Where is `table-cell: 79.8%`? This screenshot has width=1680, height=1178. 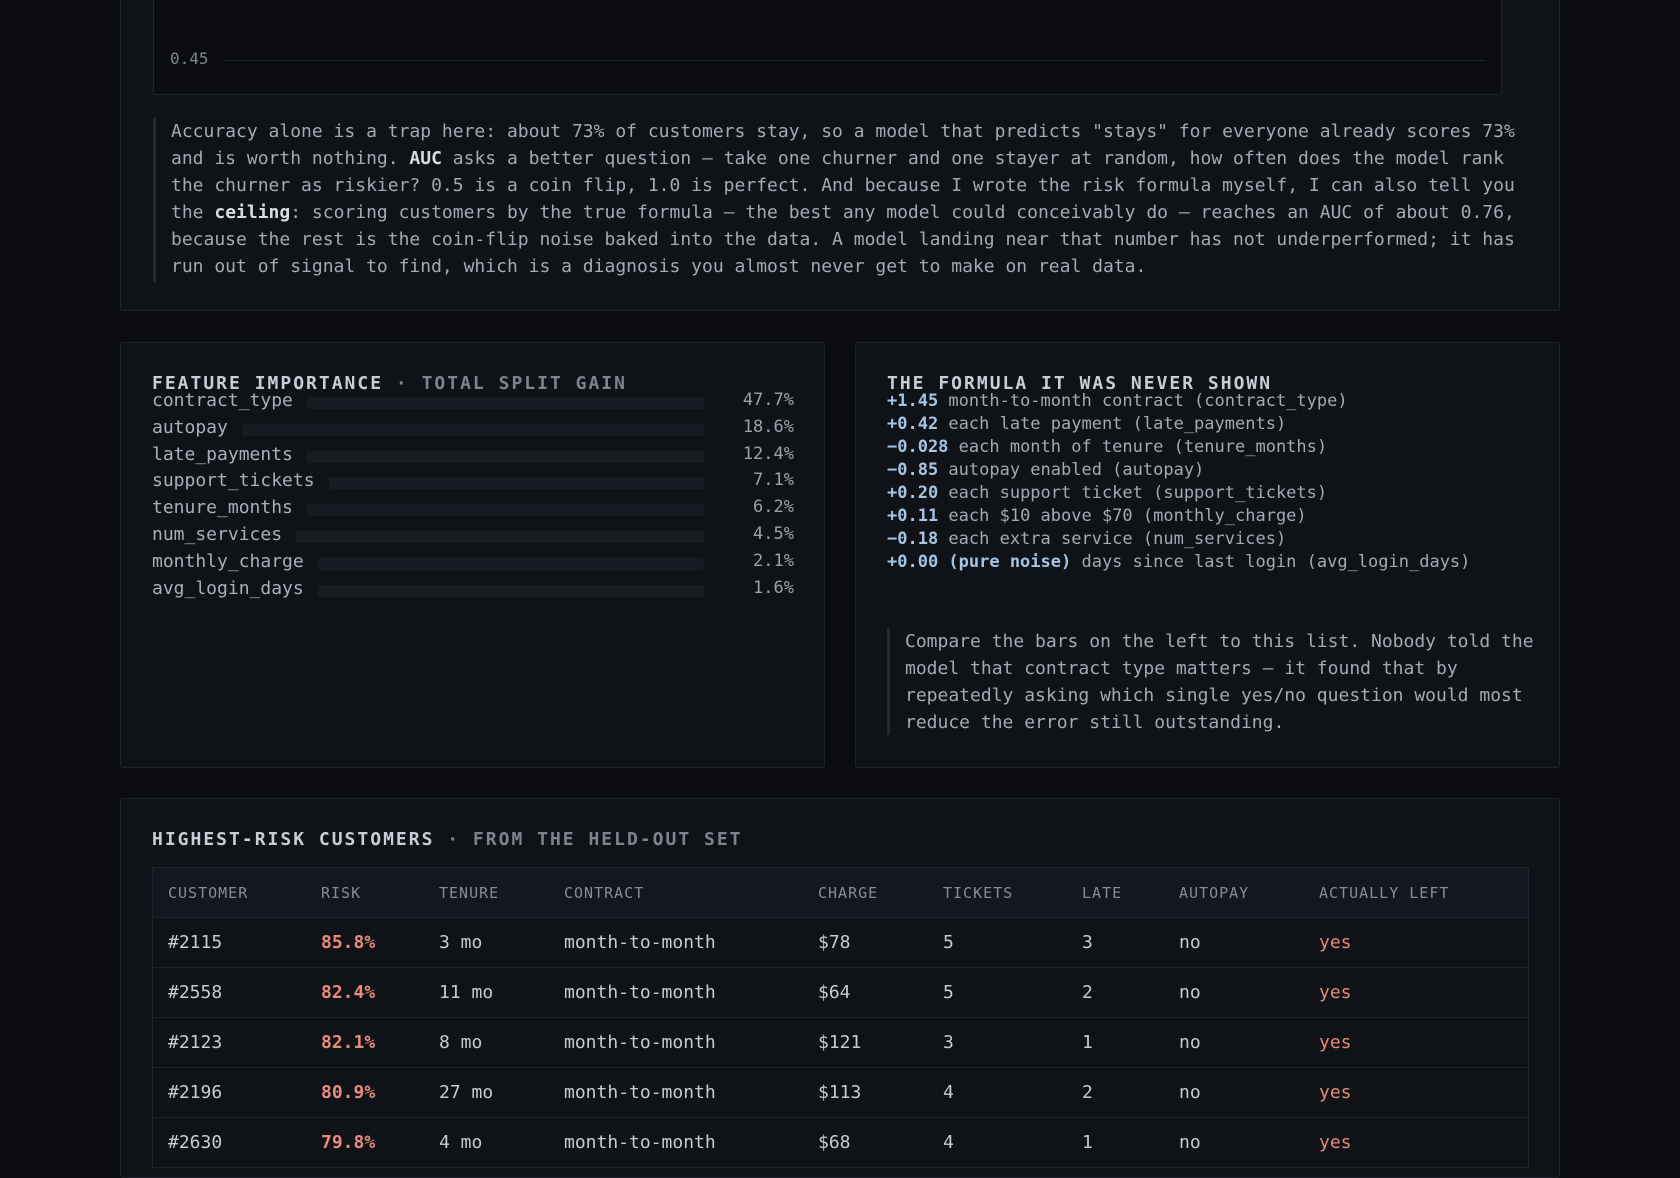 table-cell: 79.8% is located at coordinates (348, 1142).